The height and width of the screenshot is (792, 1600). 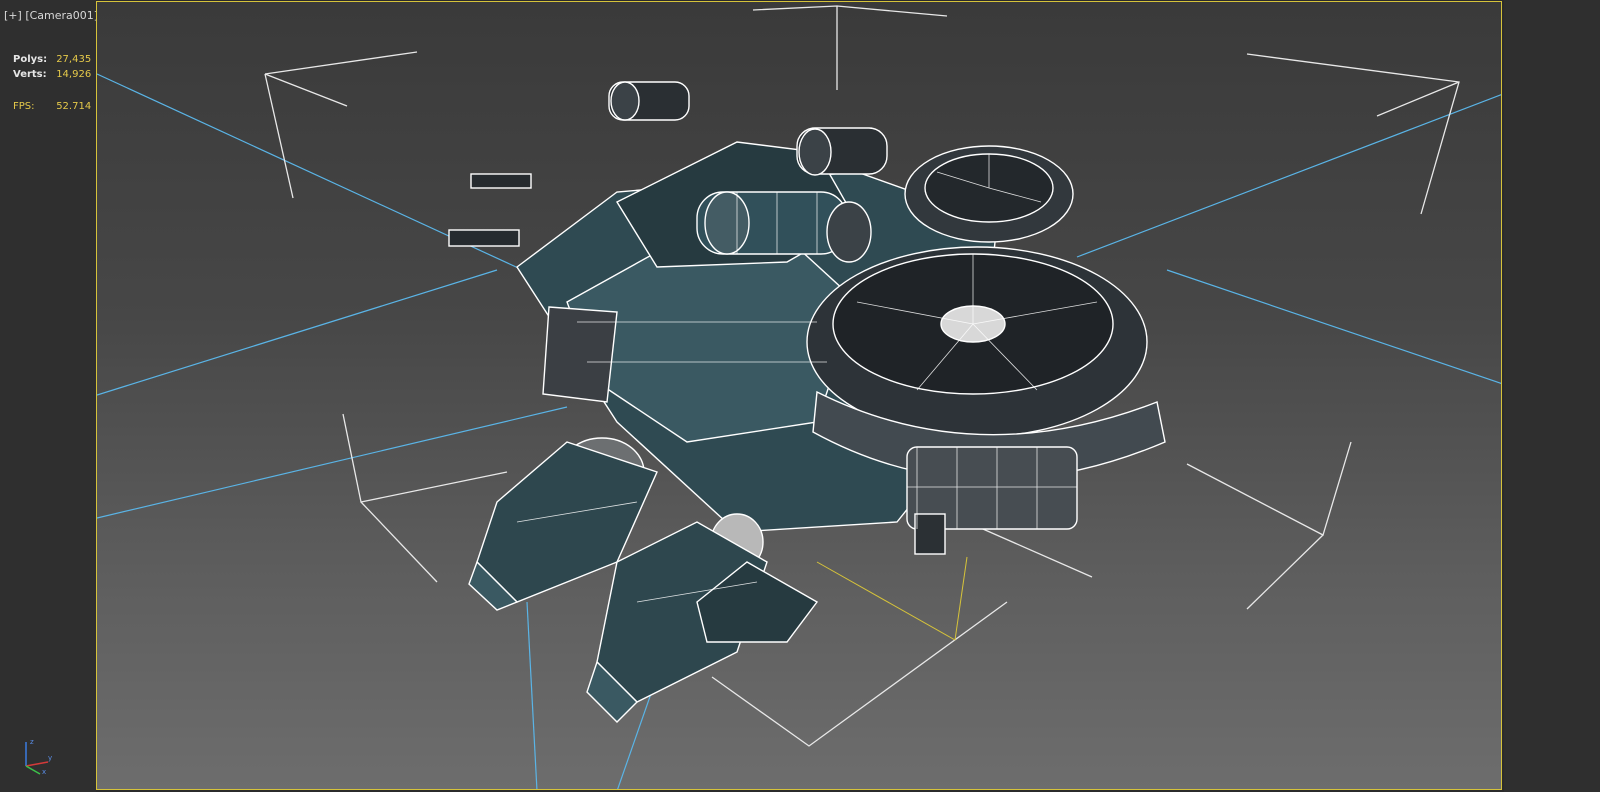 What do you see at coordinates (32, 742) in the screenshot?
I see `svg-text: z` at bounding box center [32, 742].